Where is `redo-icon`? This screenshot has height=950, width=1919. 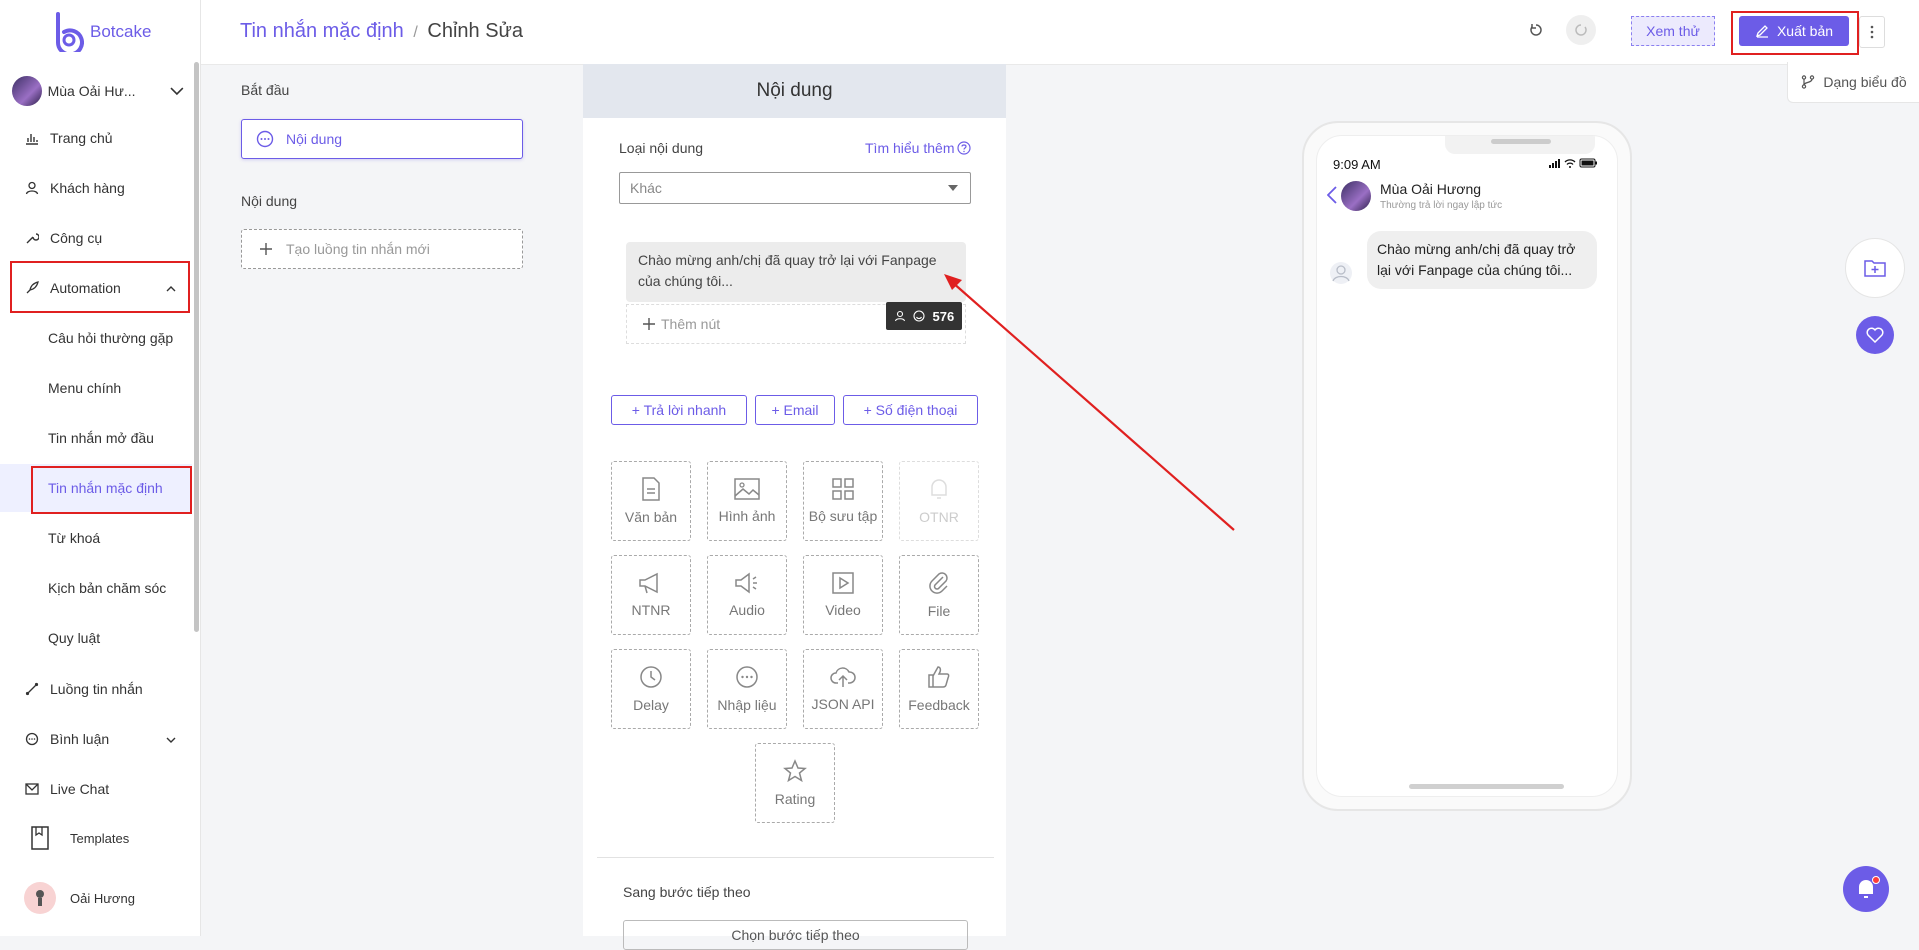 redo-icon is located at coordinates (1581, 30).